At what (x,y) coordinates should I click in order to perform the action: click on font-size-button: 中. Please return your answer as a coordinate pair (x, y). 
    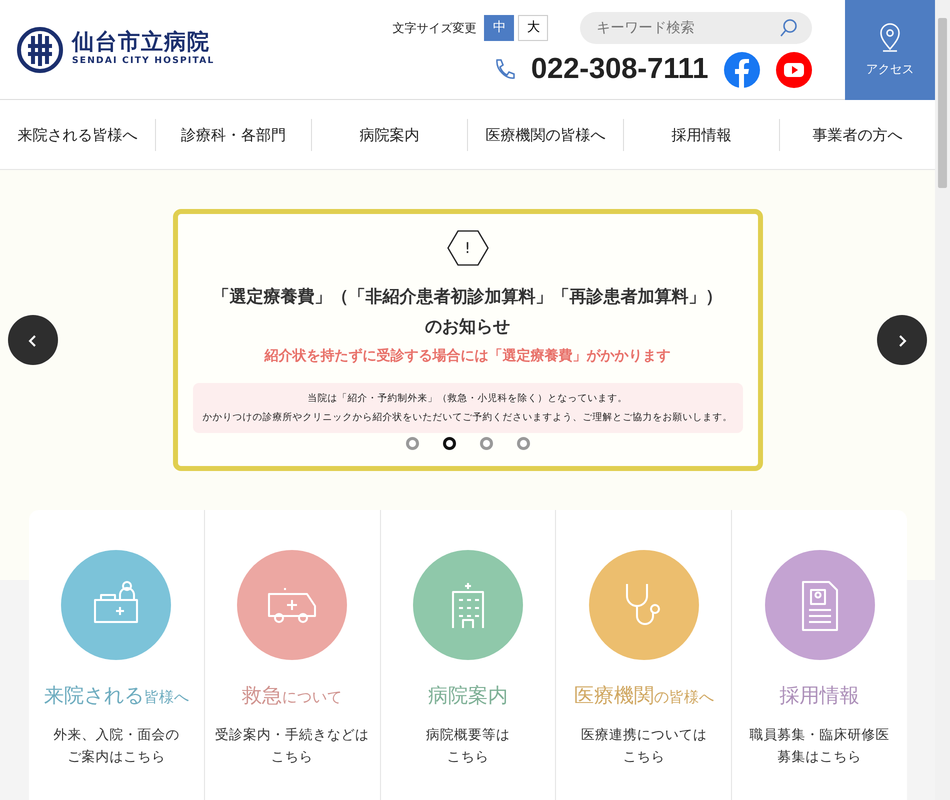
    Looking at the image, I should click on (499, 27).